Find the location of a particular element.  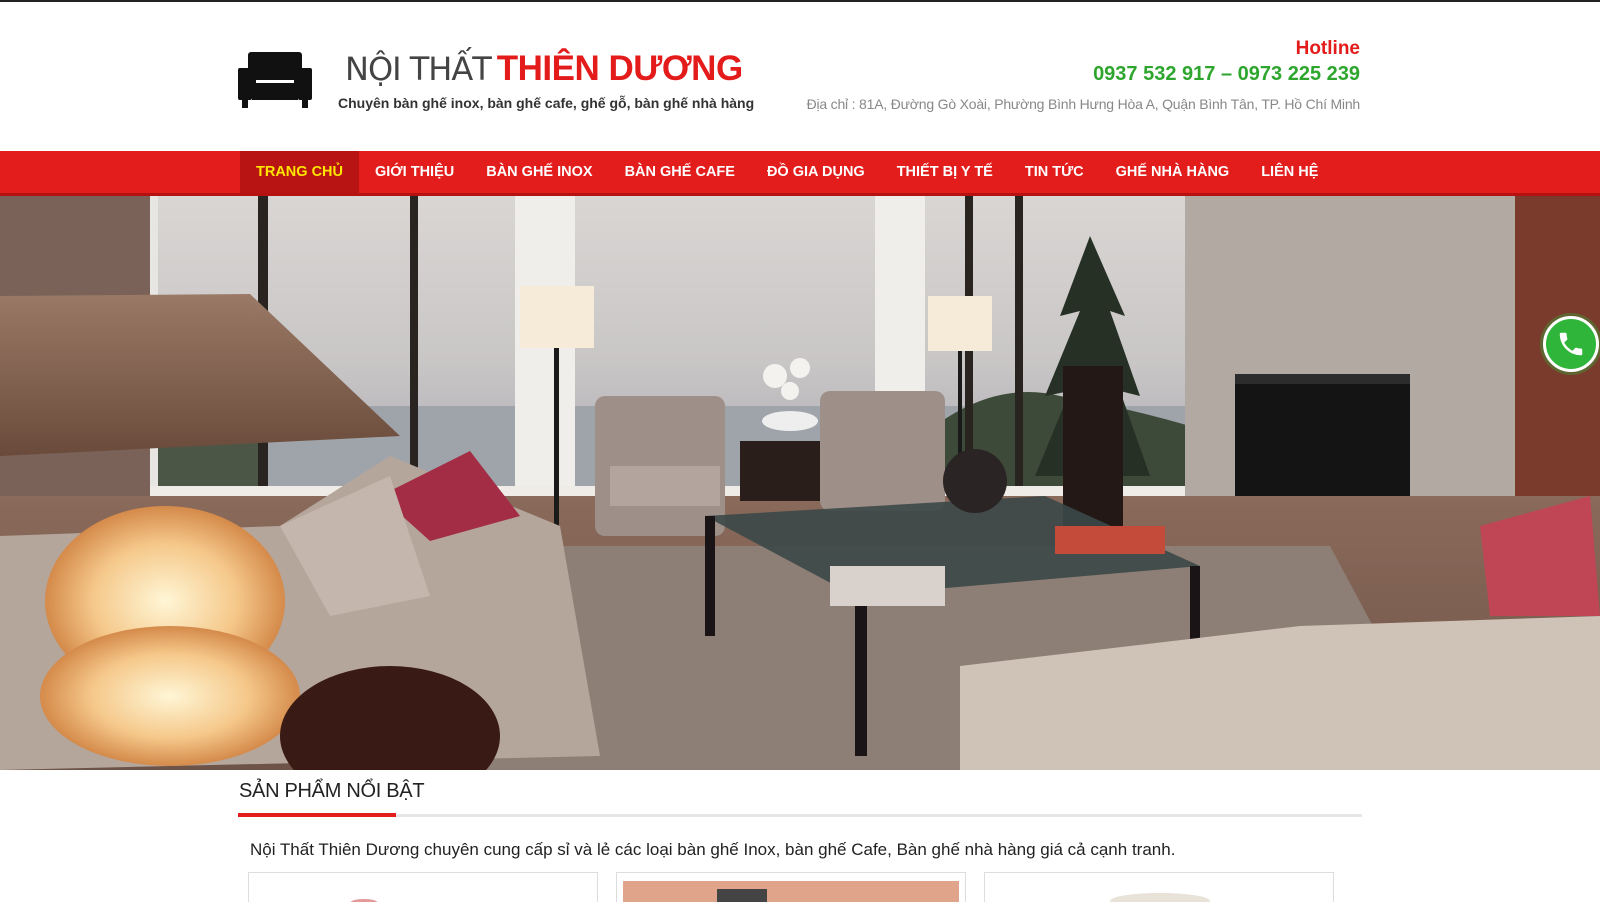

nav-item-medical: THIẾT BỊ Y TẾ is located at coordinates (945, 172).